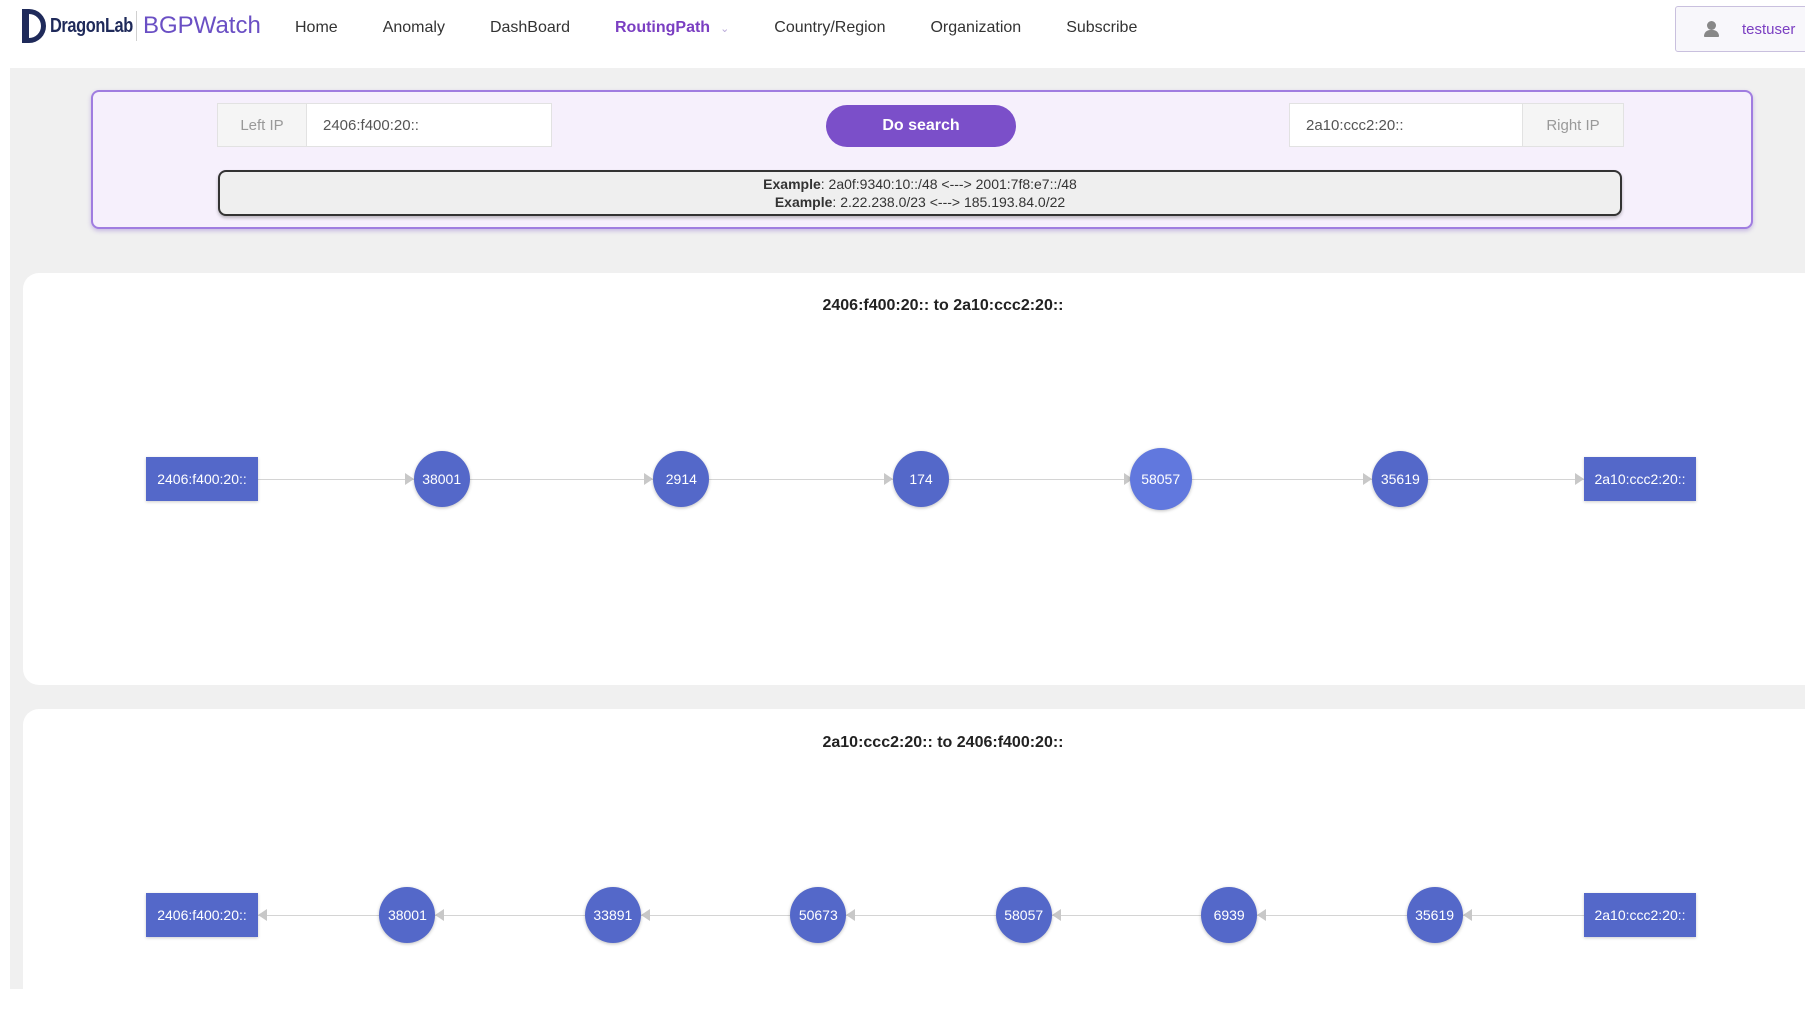  I want to click on right-ip-group: Right IP, so click(1456, 125).